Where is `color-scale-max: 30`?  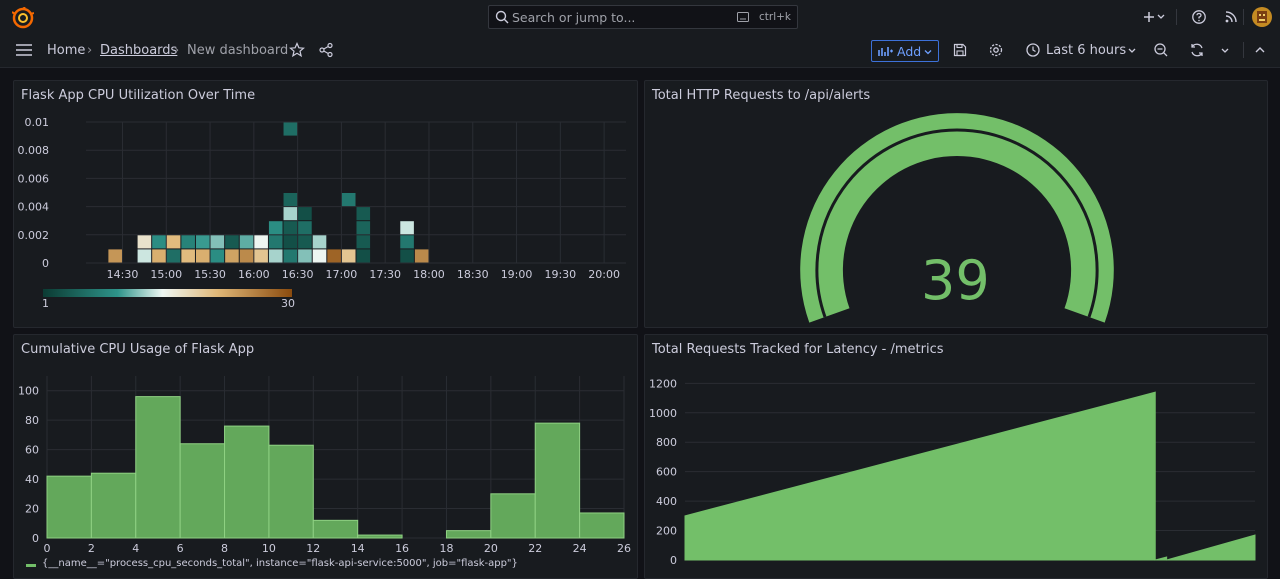 color-scale-max: 30 is located at coordinates (288, 303).